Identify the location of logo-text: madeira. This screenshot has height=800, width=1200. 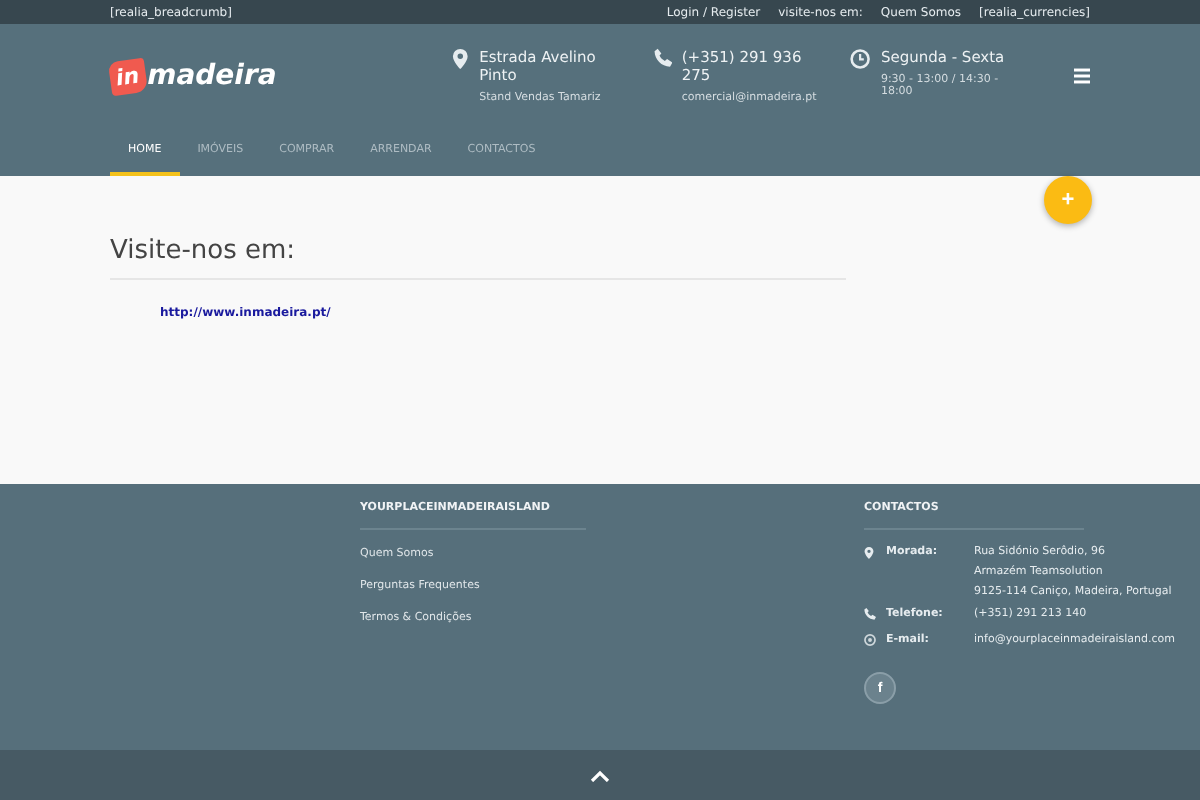
(212, 76).